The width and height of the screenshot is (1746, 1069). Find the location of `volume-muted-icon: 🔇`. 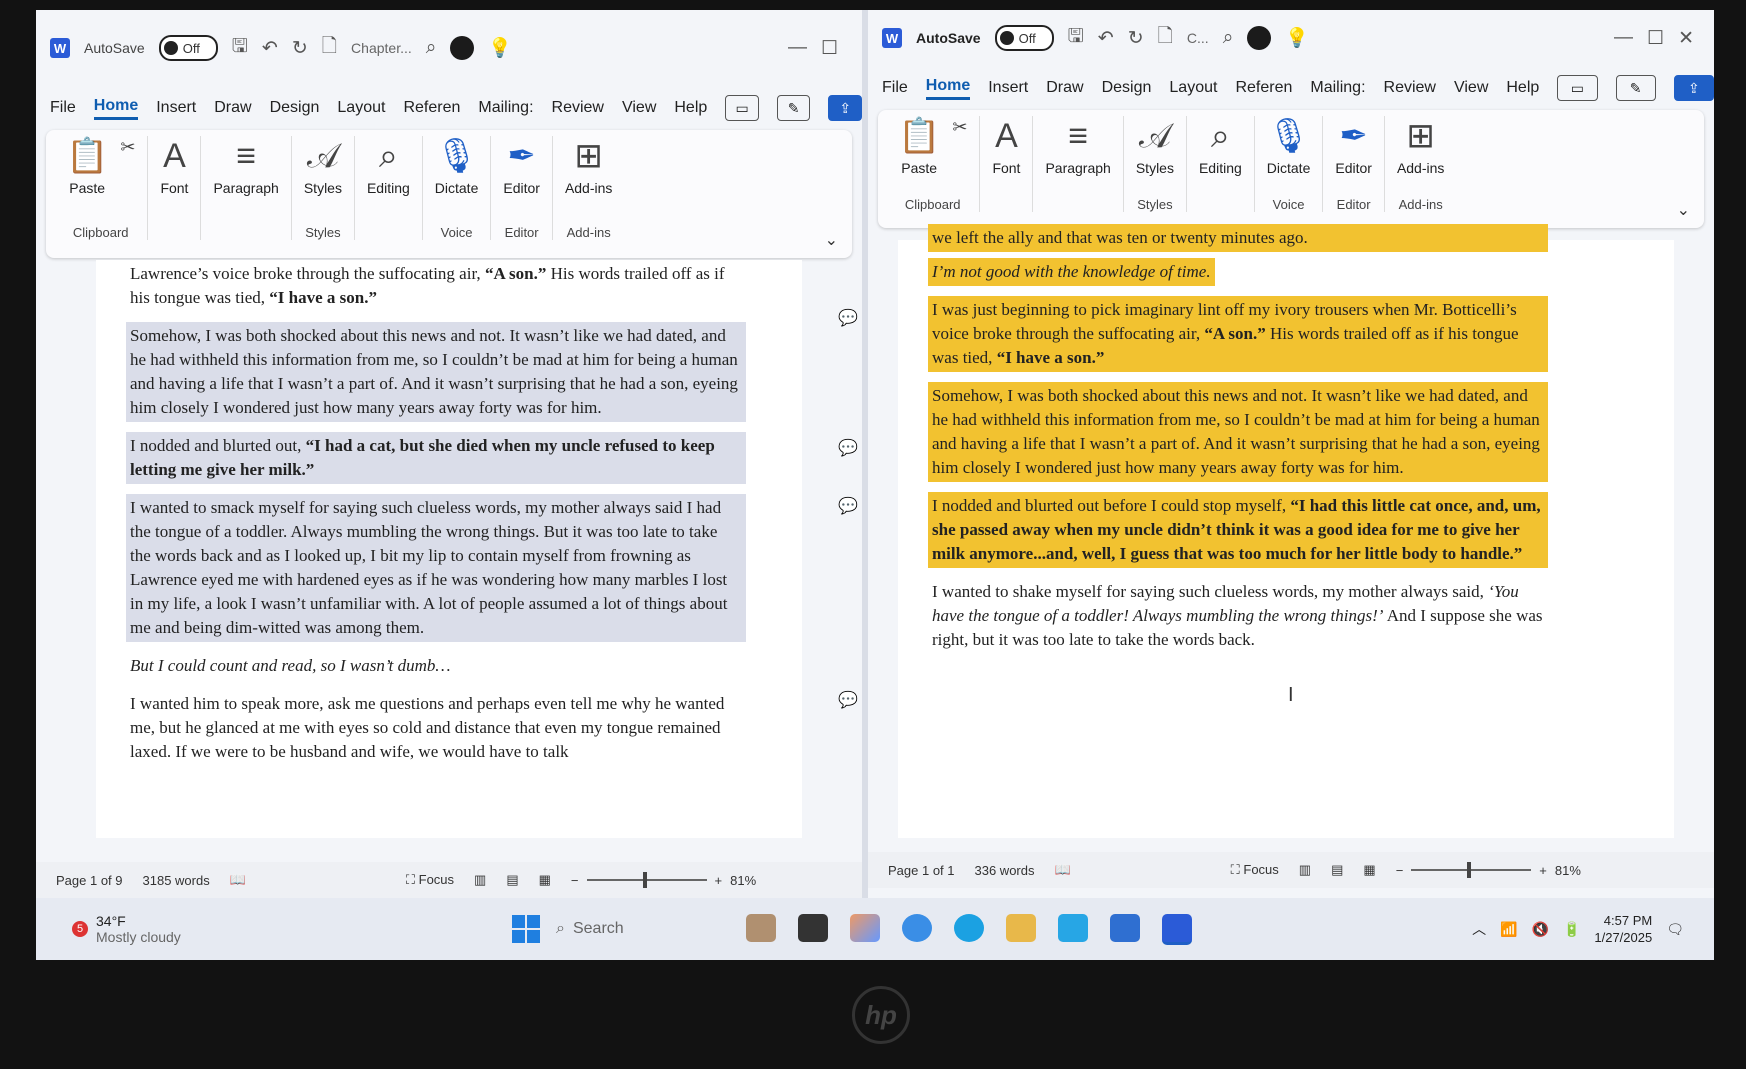

volume-muted-icon: 🔇 is located at coordinates (1540, 929).